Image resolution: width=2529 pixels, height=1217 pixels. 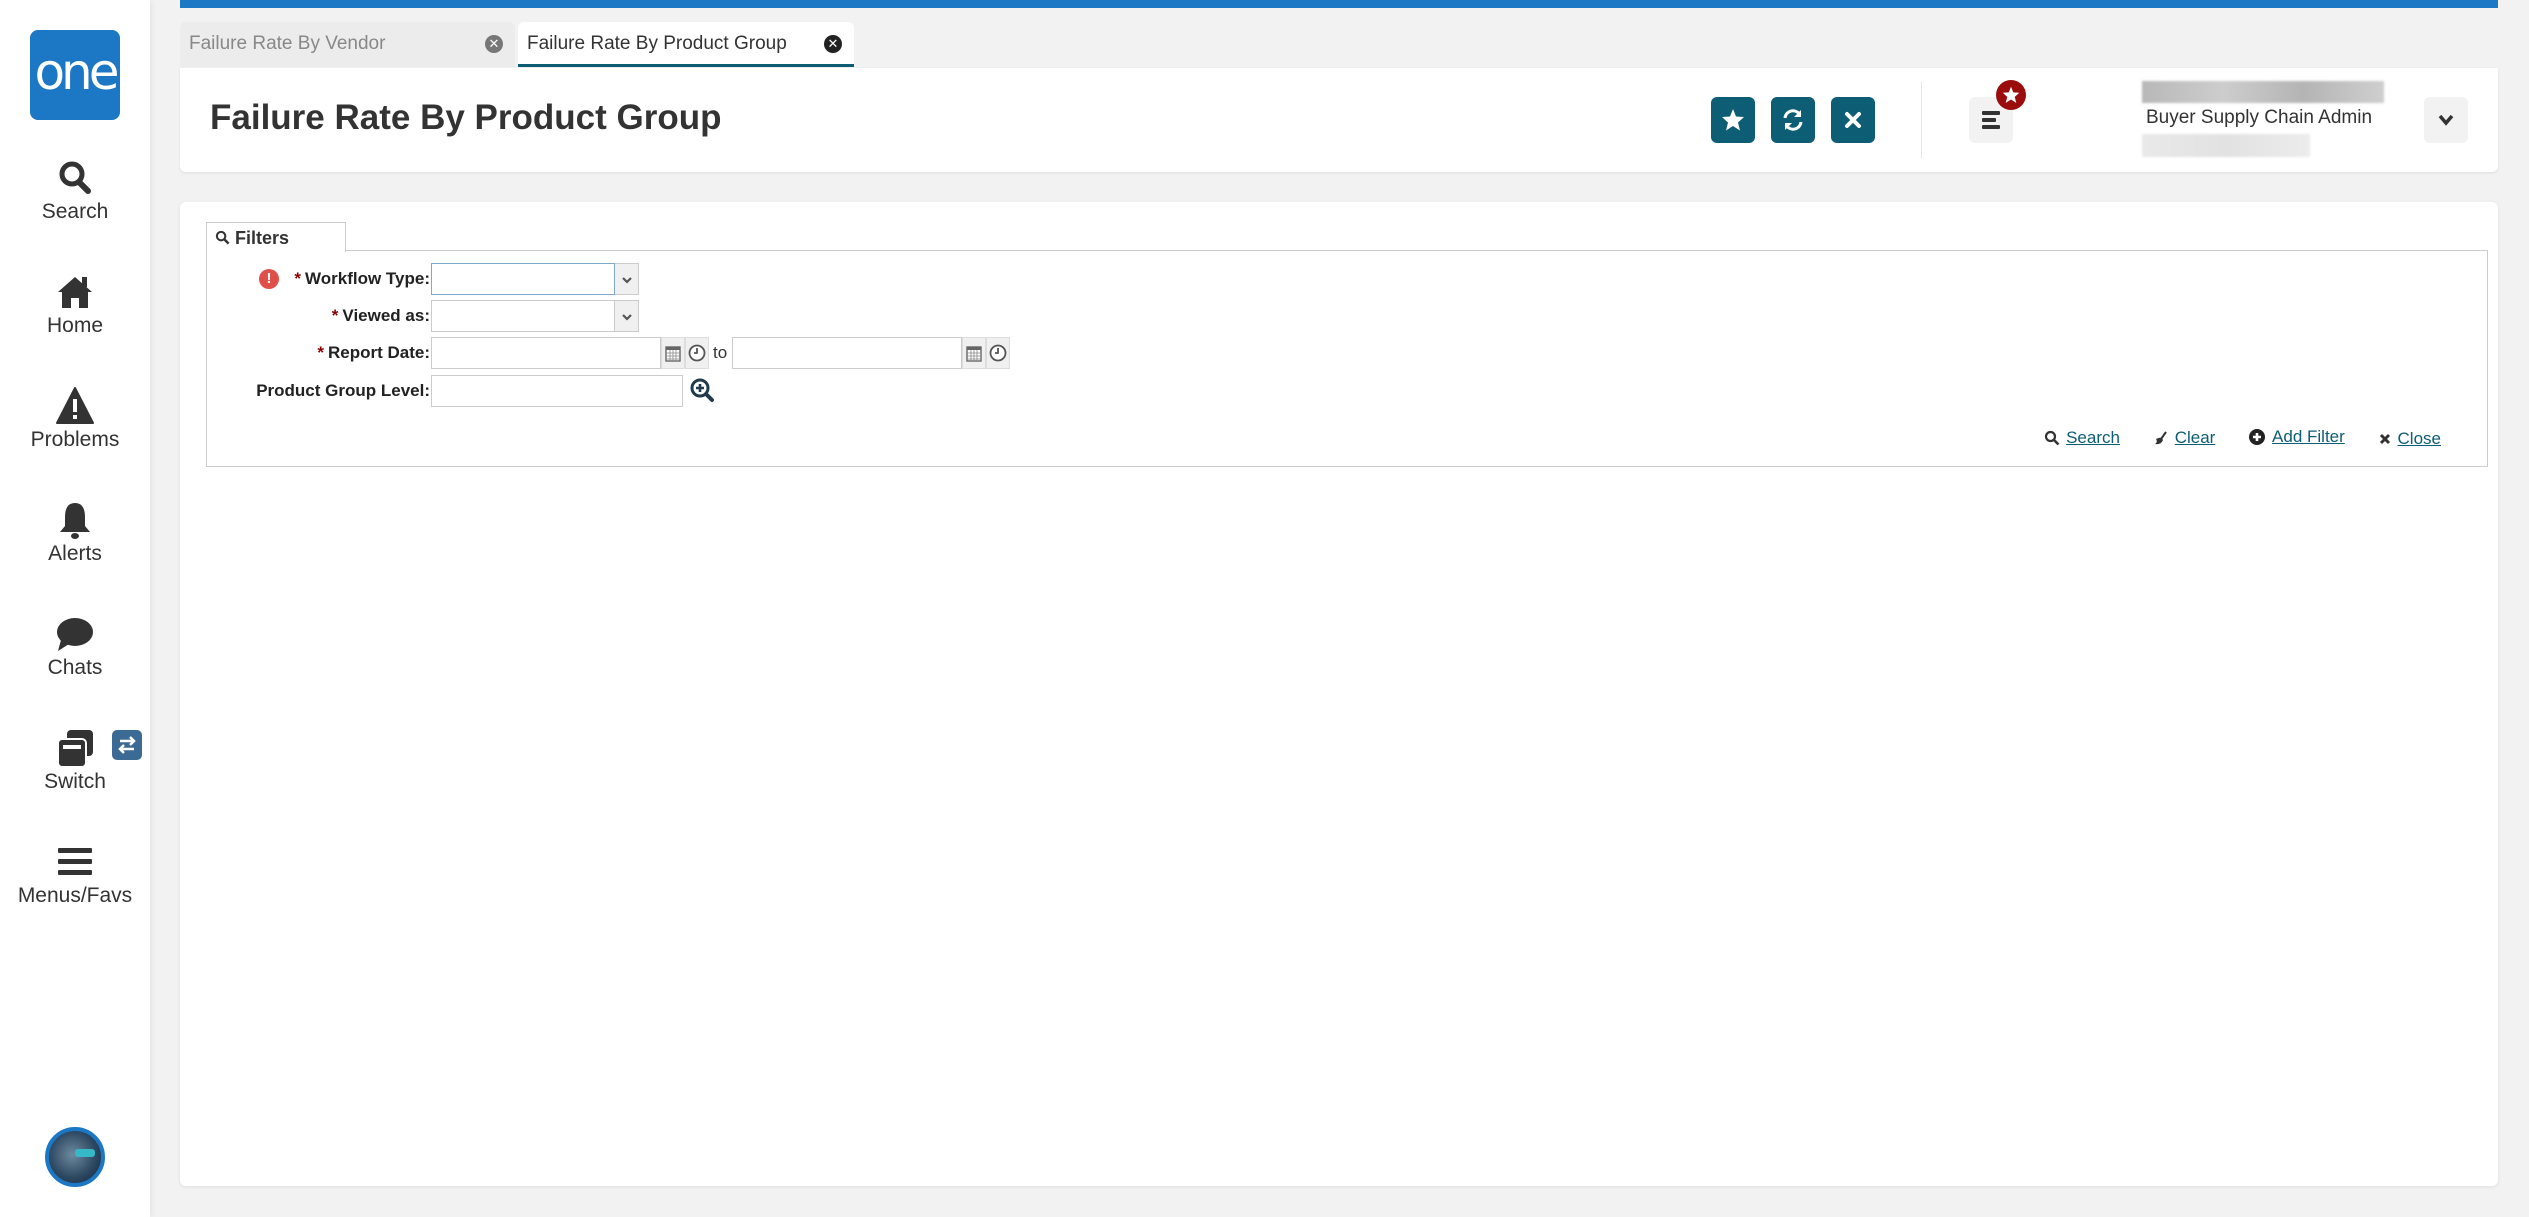 What do you see at coordinates (2082, 438) in the screenshot?
I see `search-link: Search` at bounding box center [2082, 438].